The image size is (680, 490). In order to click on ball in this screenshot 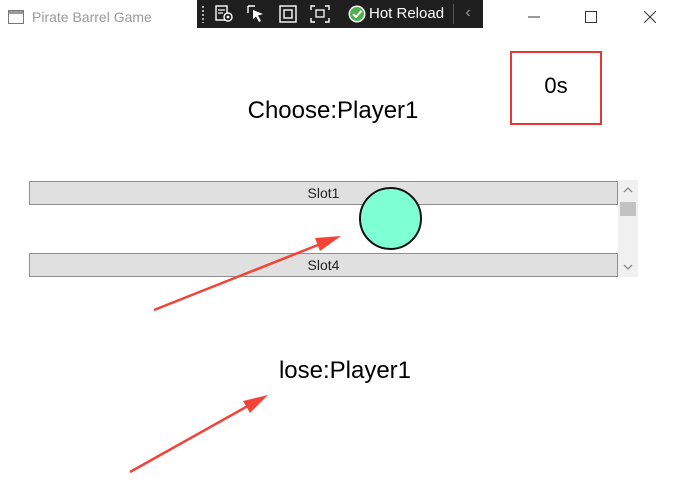, I will do `click(390, 218)`.